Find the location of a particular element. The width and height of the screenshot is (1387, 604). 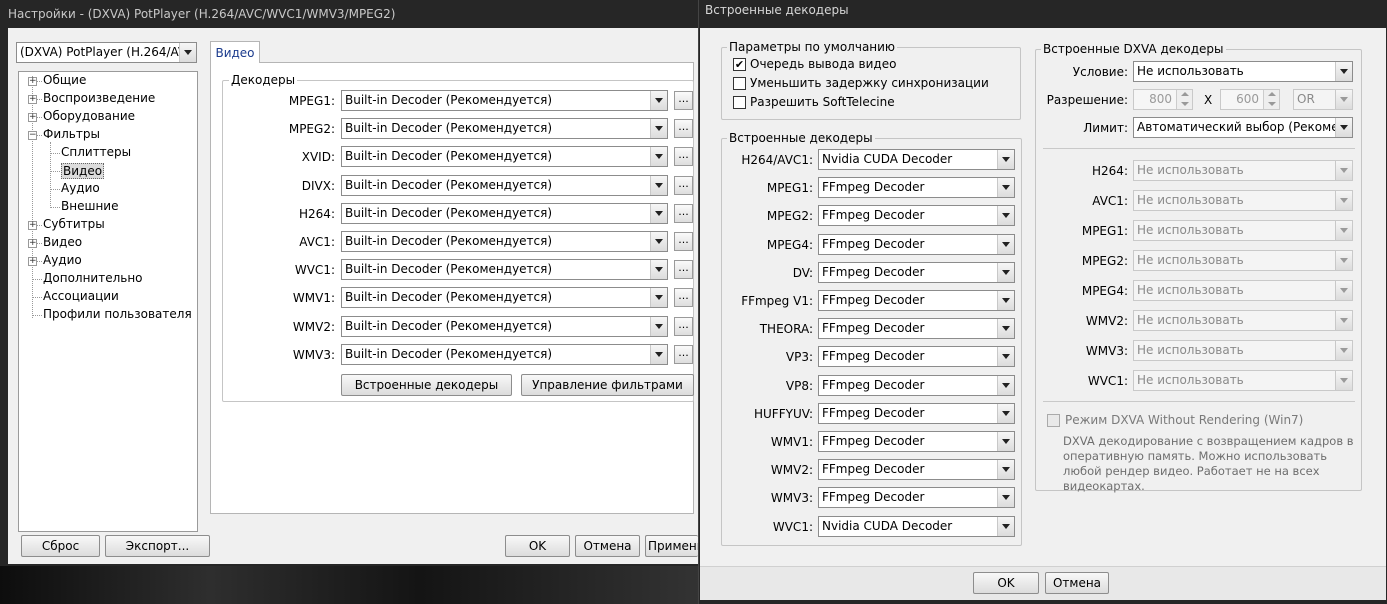

condition-select: Не использовать is located at coordinates (1243, 71).